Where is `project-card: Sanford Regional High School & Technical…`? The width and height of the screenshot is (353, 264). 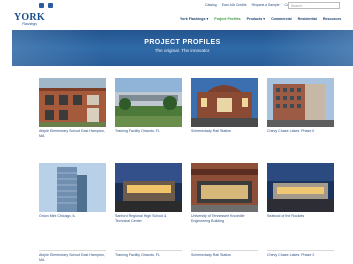
project-card: Sanford Regional High School & Technical… is located at coordinates (148, 193).